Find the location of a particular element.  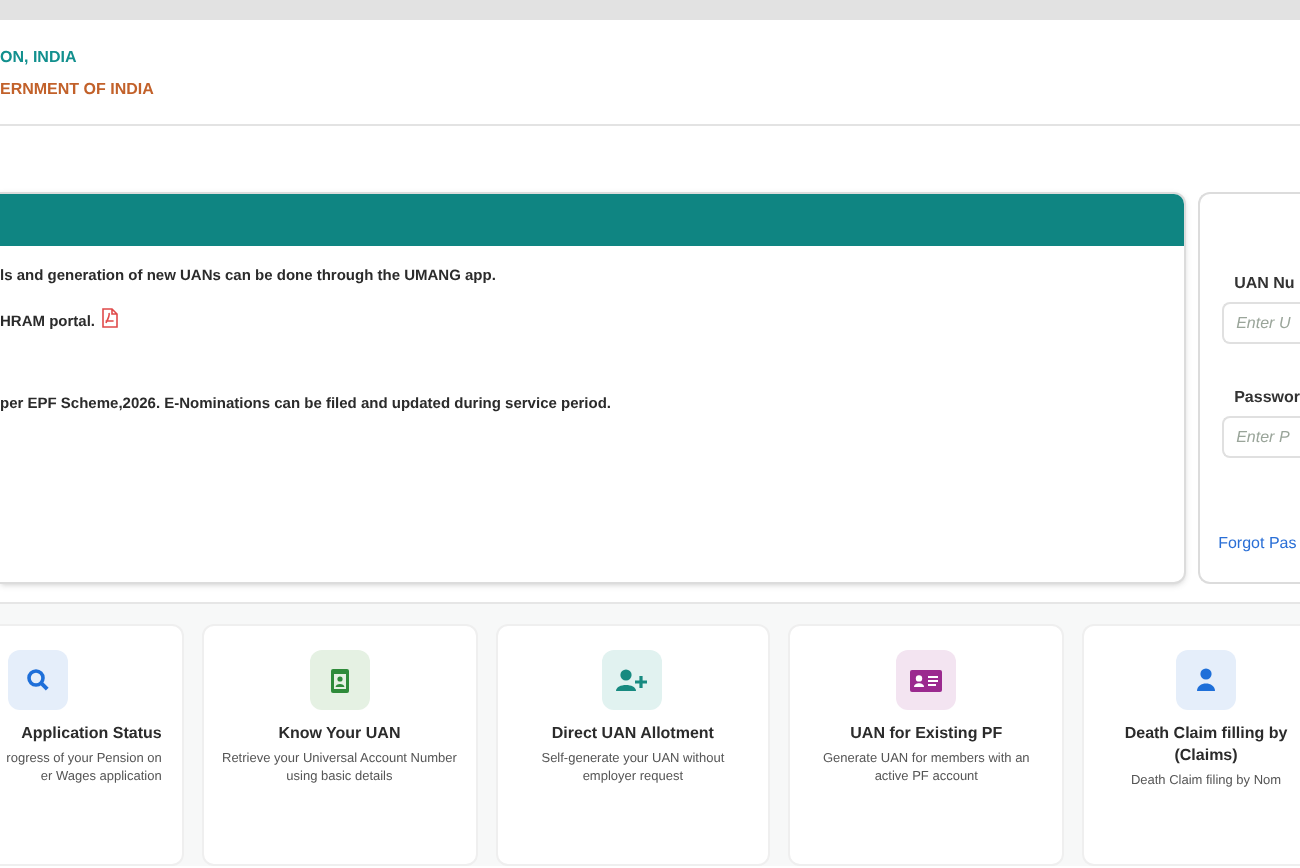

input-field: Enter U is located at coordinates (1261, 323).